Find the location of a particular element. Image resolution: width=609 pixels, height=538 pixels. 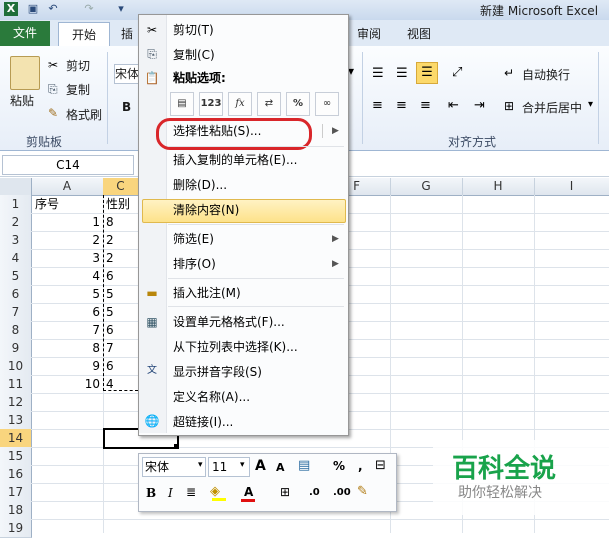

row-header: 8 is located at coordinates (16, 330).